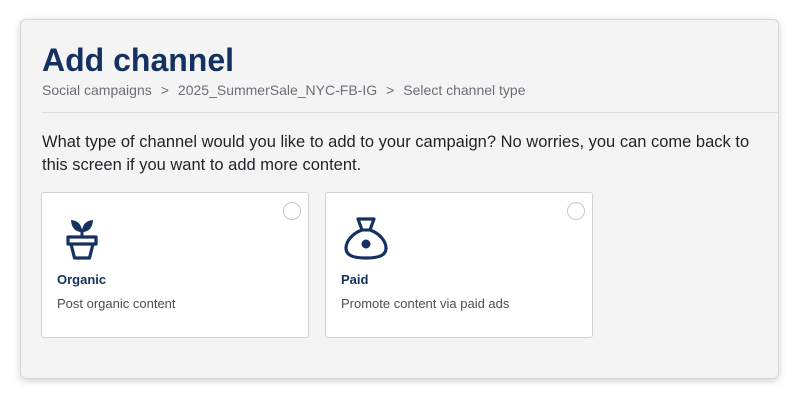 The height and width of the screenshot is (400, 800). What do you see at coordinates (459, 265) in the screenshot?
I see `paid-channel-card: Paid Promote content via paid ads` at bounding box center [459, 265].